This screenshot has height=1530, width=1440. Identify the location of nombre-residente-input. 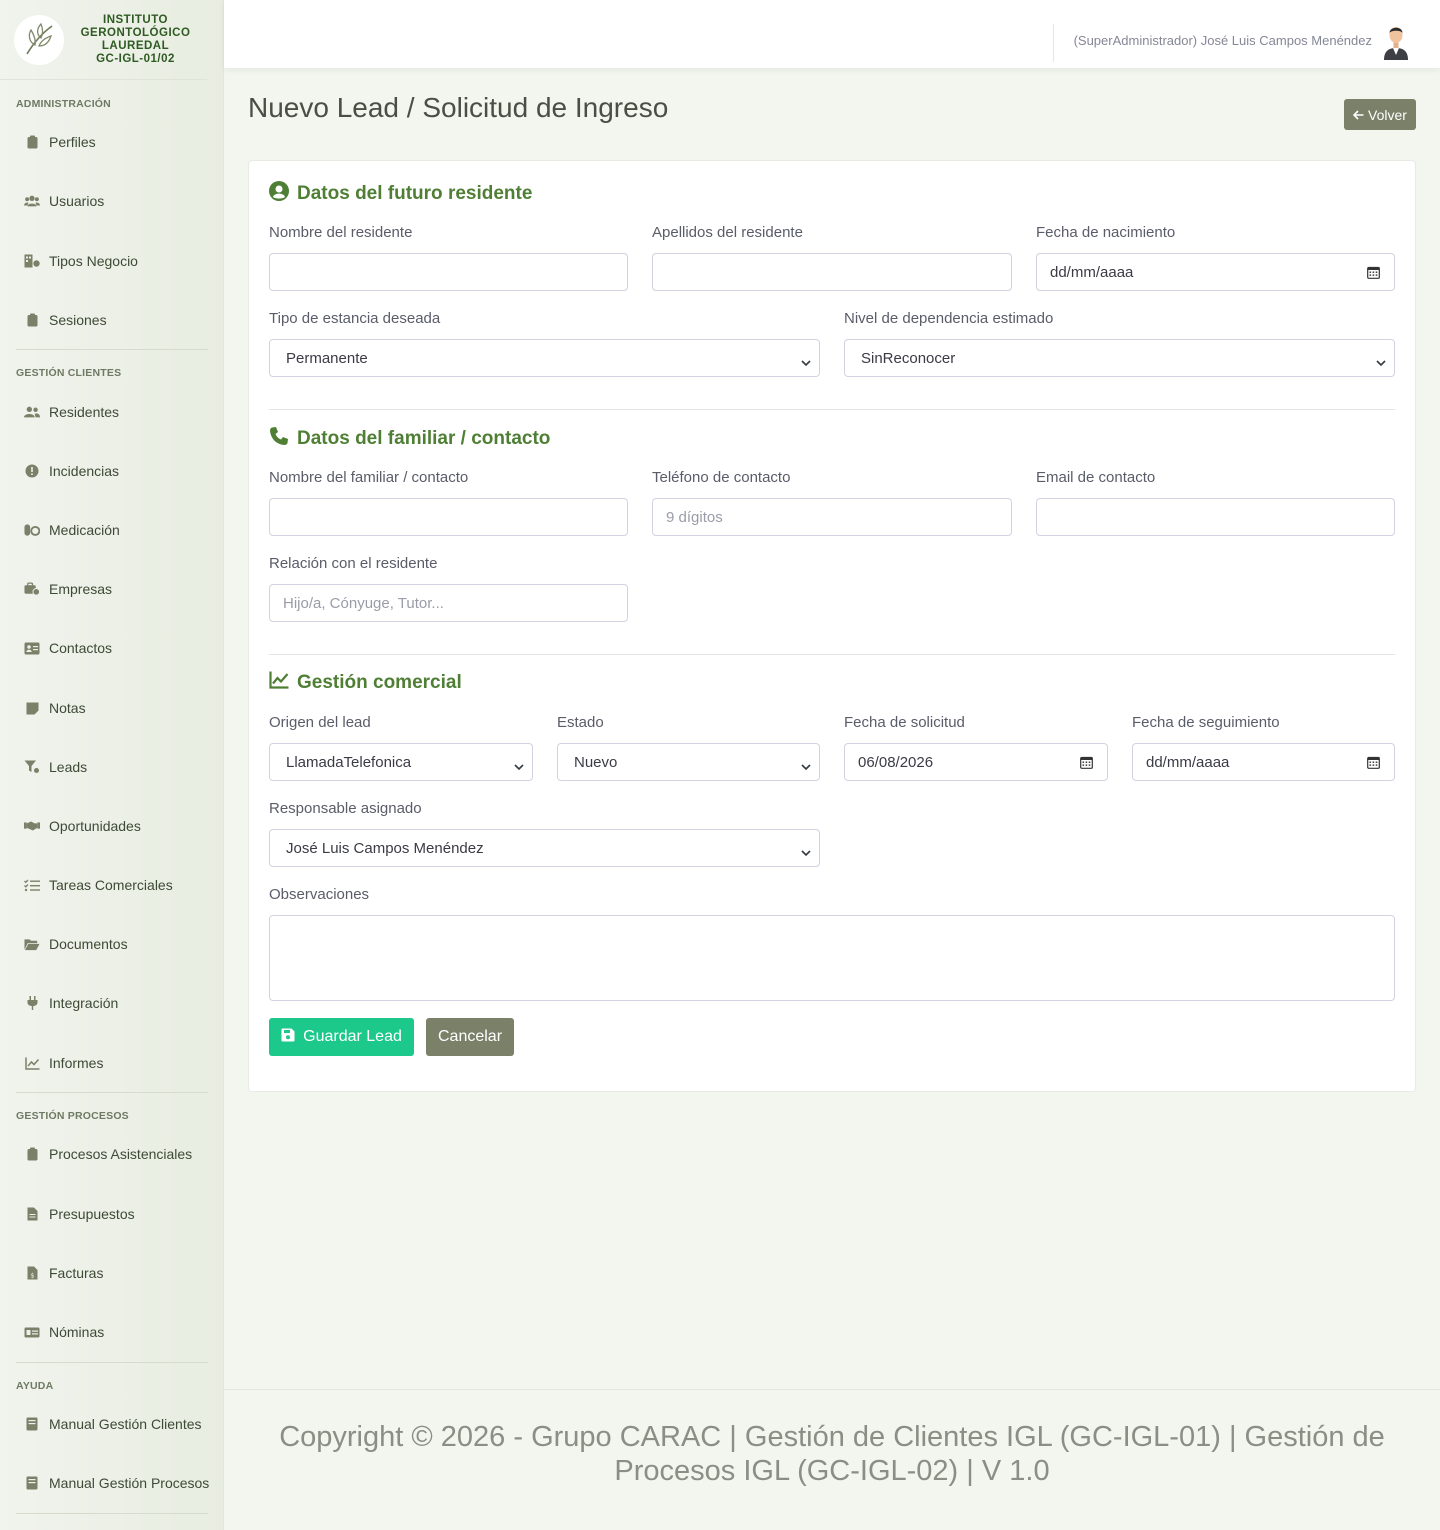
(448, 272).